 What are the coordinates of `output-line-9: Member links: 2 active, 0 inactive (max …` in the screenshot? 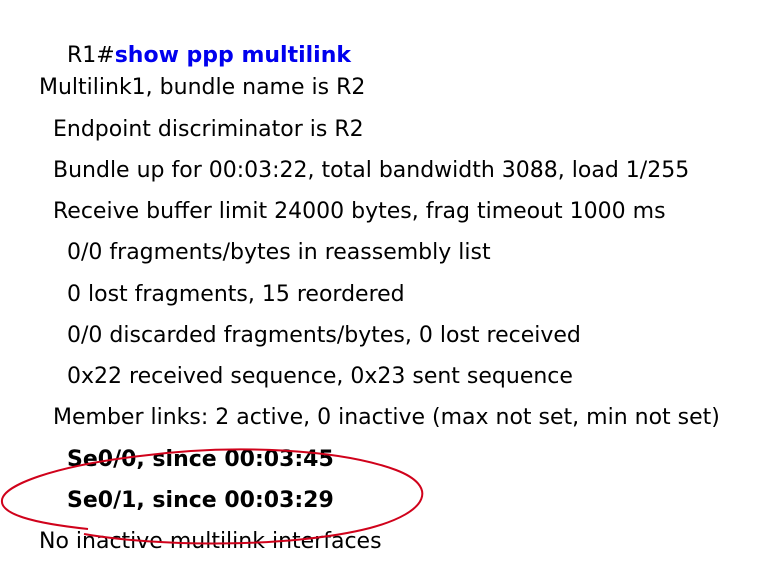 It's located at (386, 417).